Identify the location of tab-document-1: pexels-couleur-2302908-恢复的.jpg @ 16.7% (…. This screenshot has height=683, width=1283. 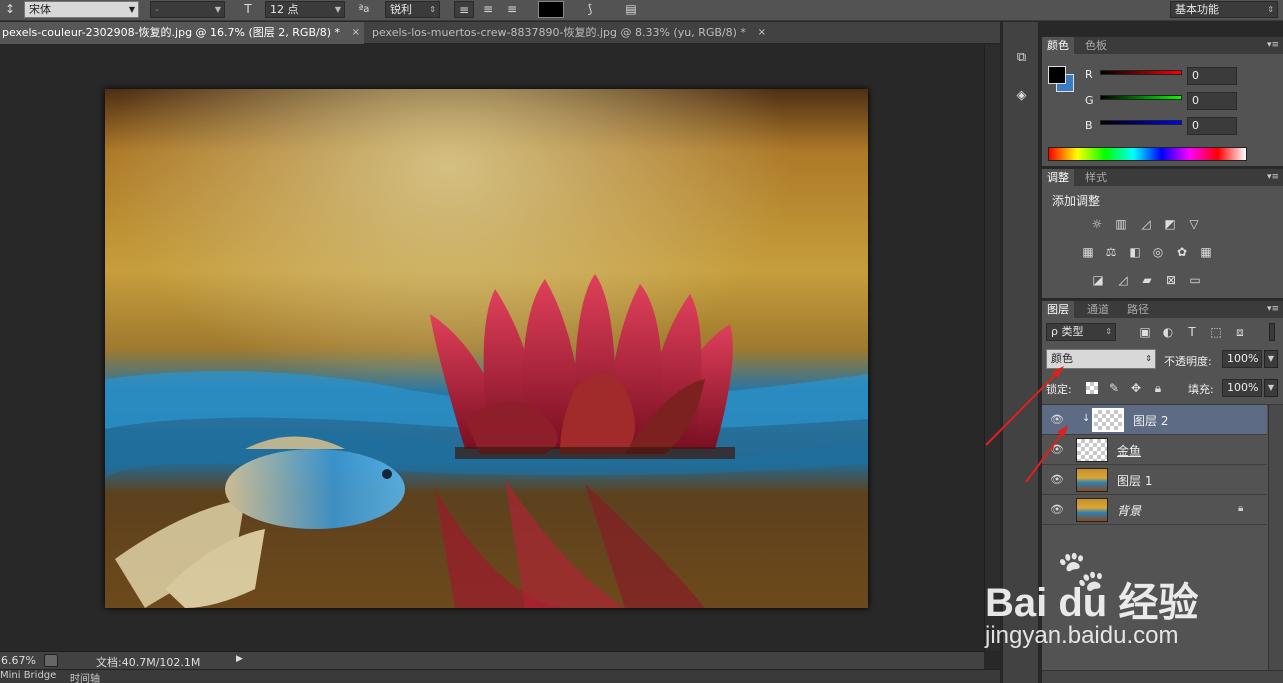
(182, 33).